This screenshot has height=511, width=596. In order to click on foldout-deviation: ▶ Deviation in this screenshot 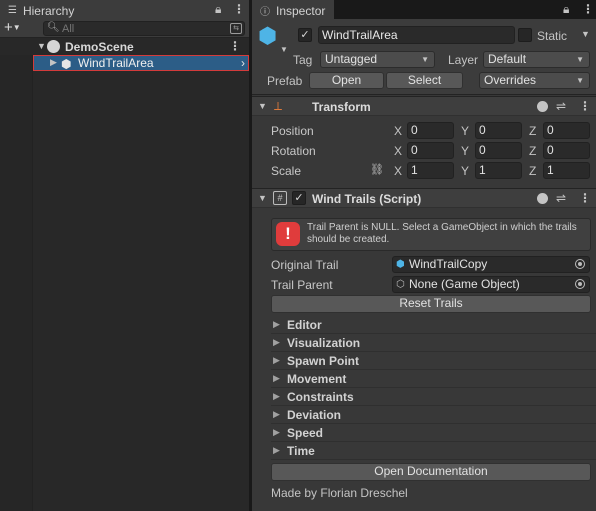, I will do `click(433, 415)`.